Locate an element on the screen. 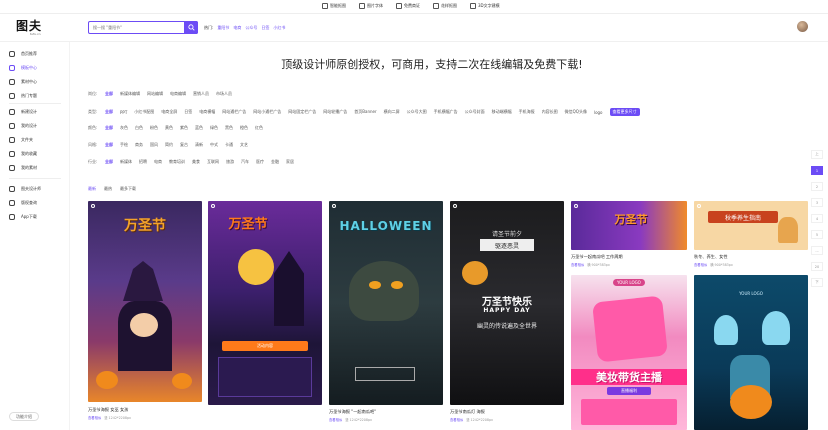  hot-keyword: 公众号 is located at coordinates (251, 28).